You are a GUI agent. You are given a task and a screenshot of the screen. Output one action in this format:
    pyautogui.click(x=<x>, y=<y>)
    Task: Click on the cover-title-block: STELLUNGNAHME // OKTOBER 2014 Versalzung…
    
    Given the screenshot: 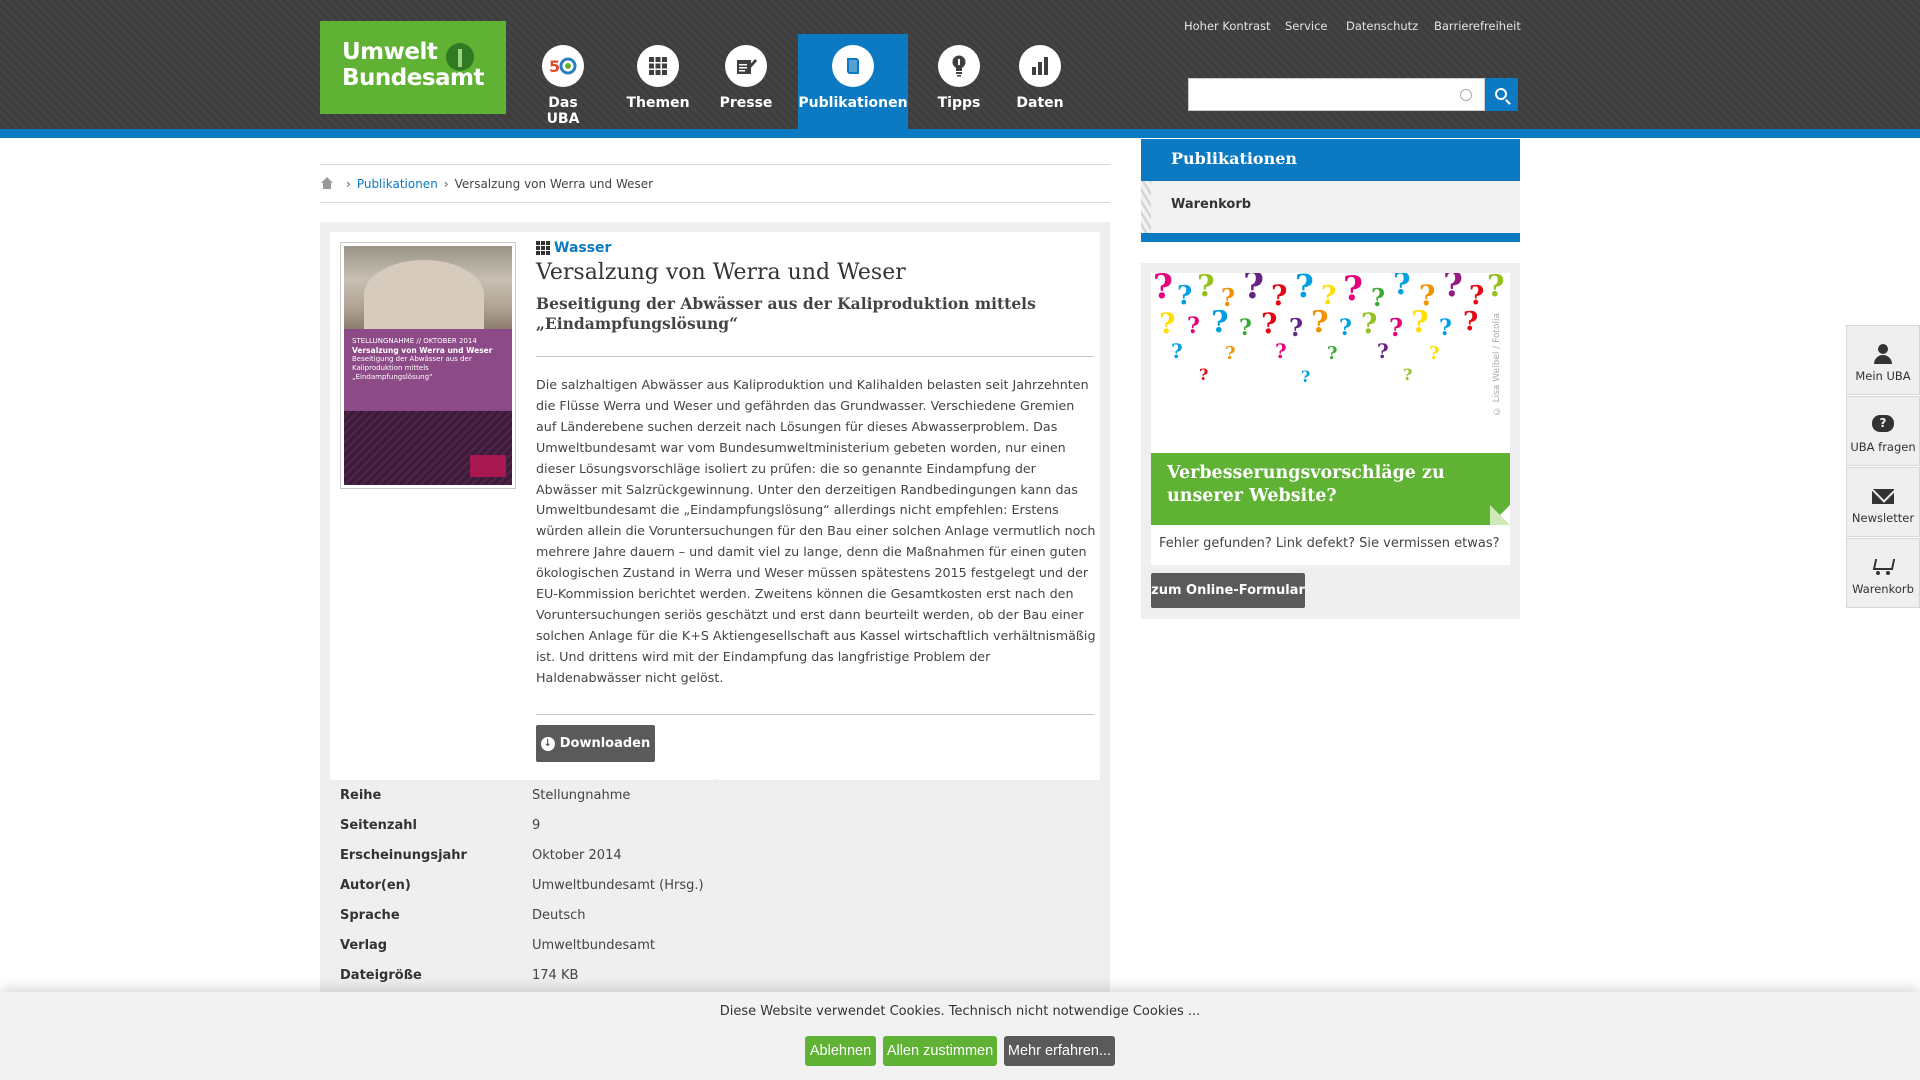 What is the action you would take?
    pyautogui.click(x=428, y=370)
    